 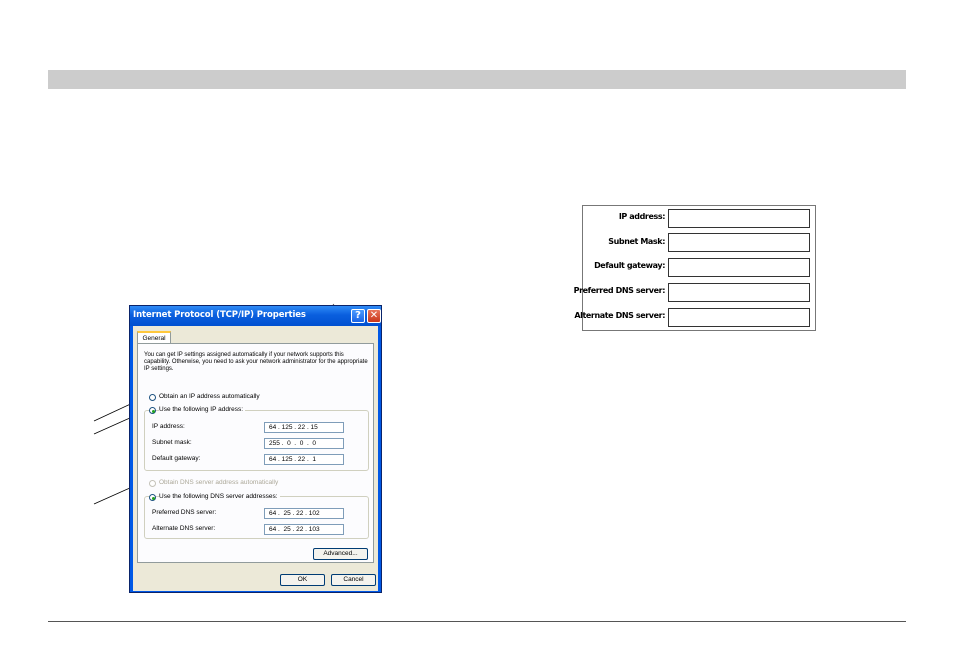 What do you see at coordinates (619, 315) in the screenshot?
I see `form-label-alternate-dns: Alternate DNS server:` at bounding box center [619, 315].